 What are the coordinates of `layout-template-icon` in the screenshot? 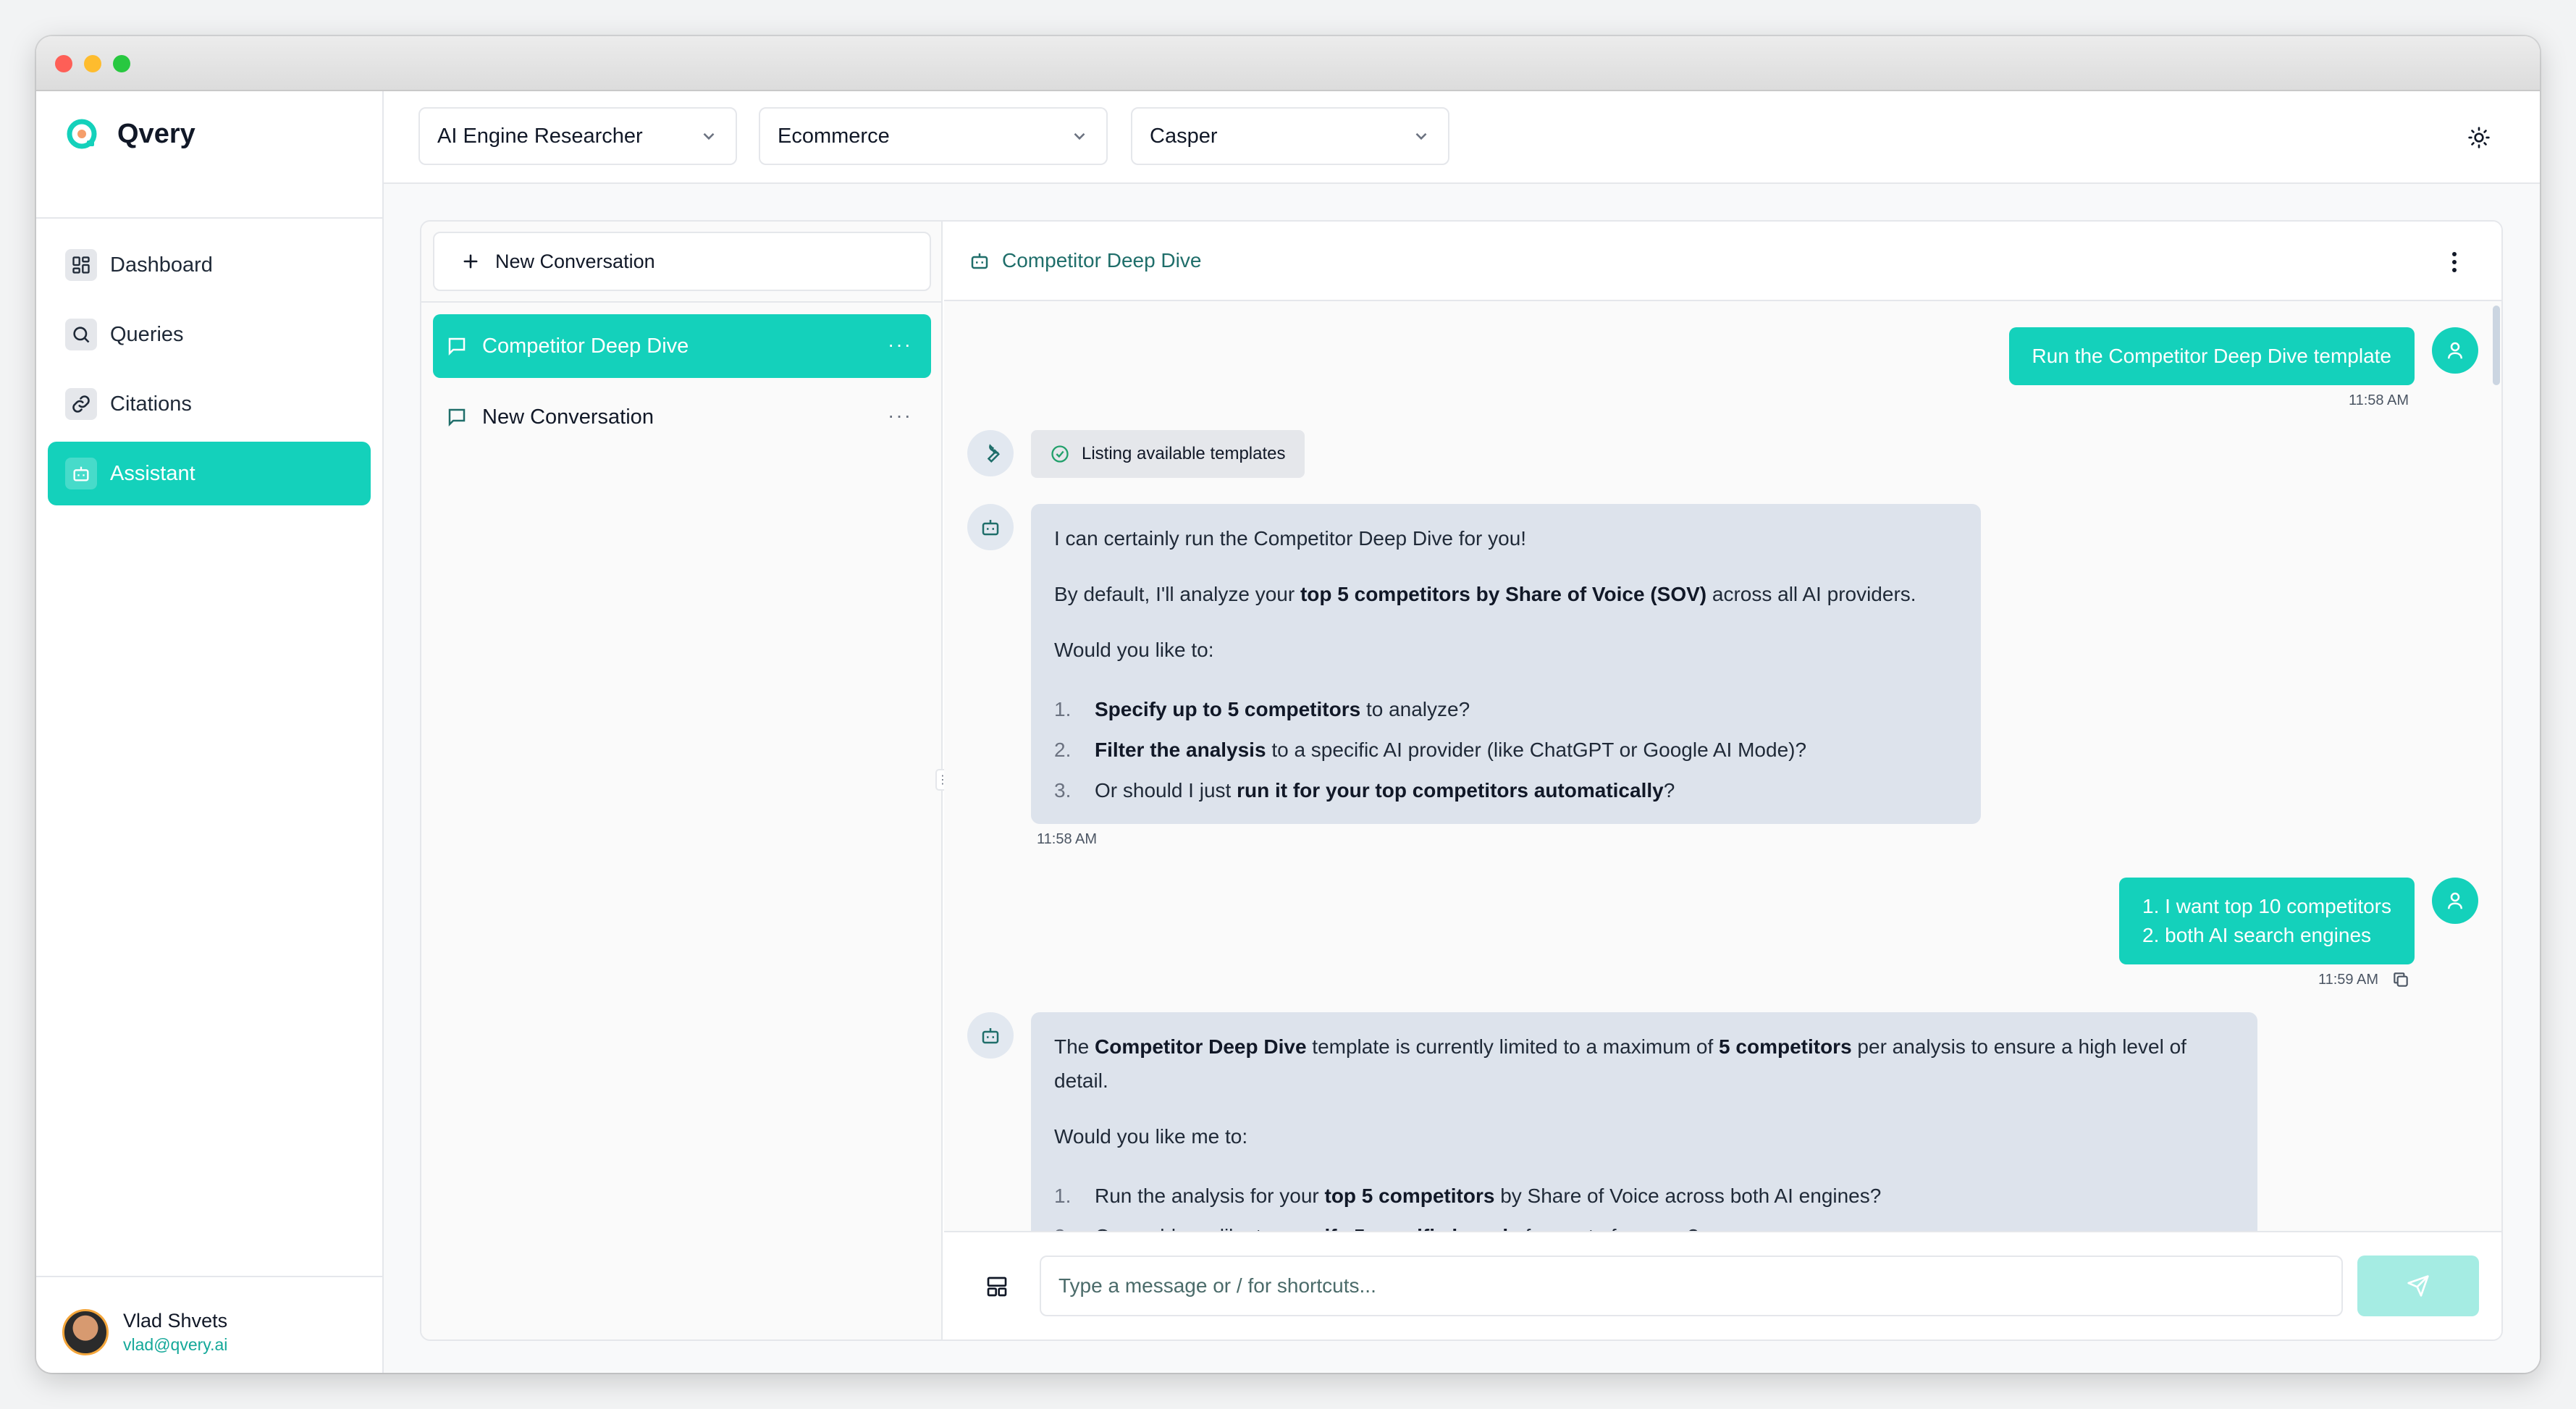 It's located at (997, 1286).